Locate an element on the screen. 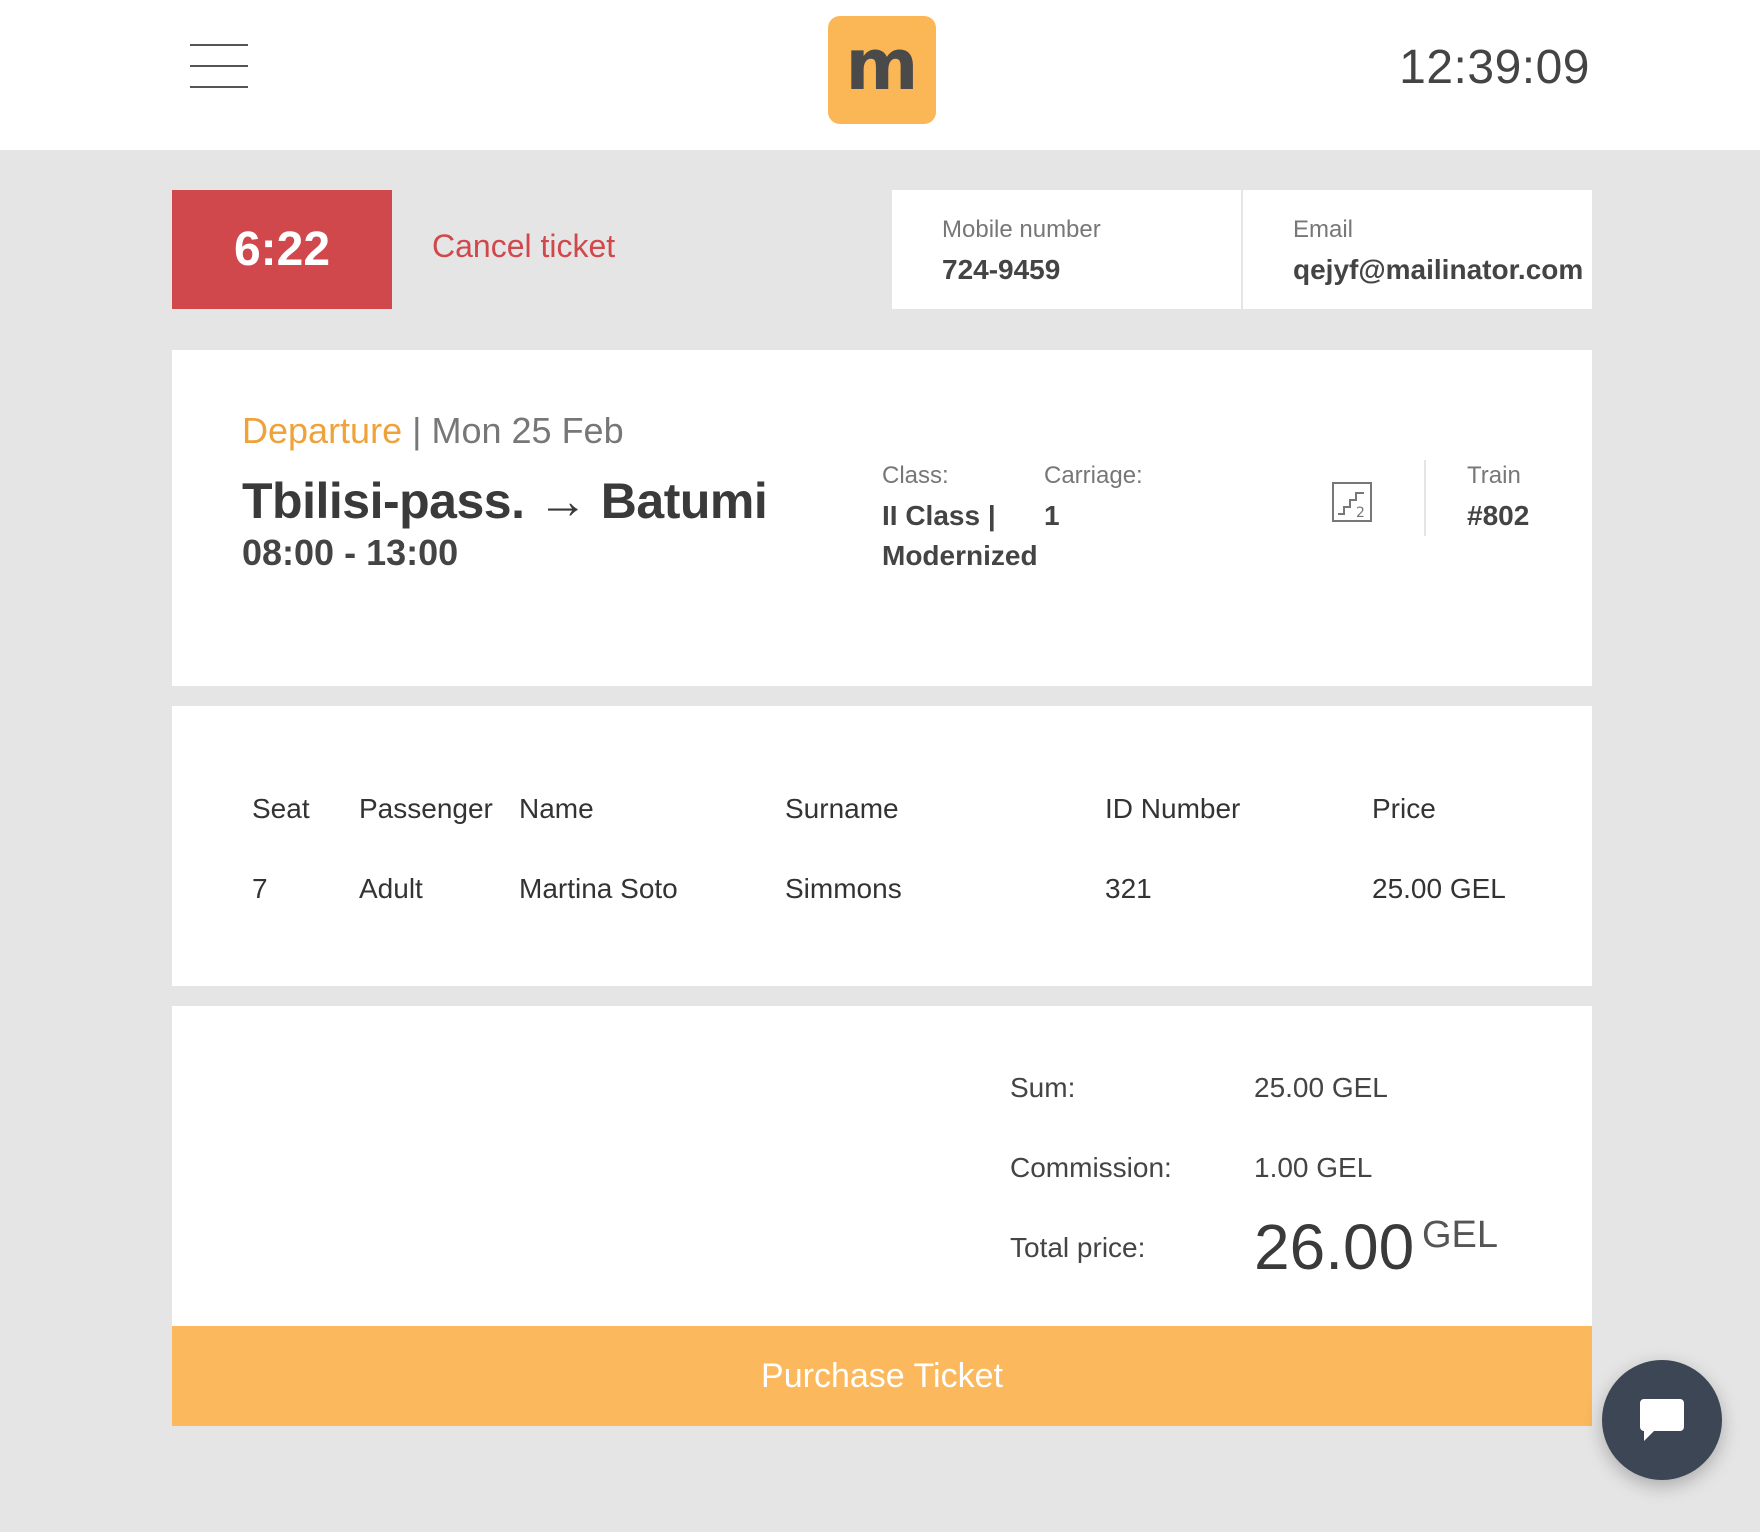  class-value: II Class | Modernized is located at coordinates (960, 535).